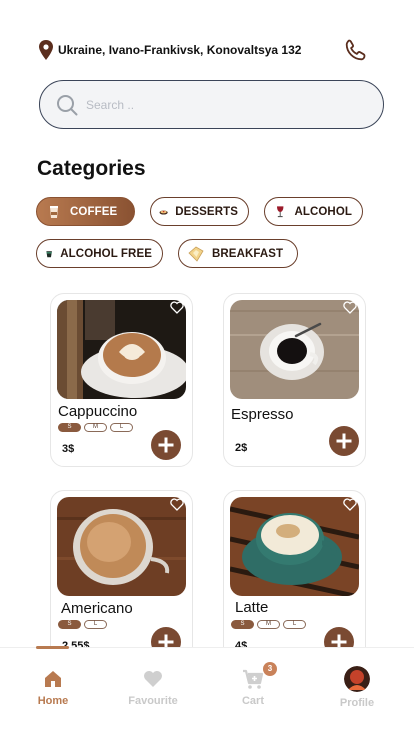 The image size is (414, 736). What do you see at coordinates (253, 679) in the screenshot?
I see `cart-icon` at bounding box center [253, 679].